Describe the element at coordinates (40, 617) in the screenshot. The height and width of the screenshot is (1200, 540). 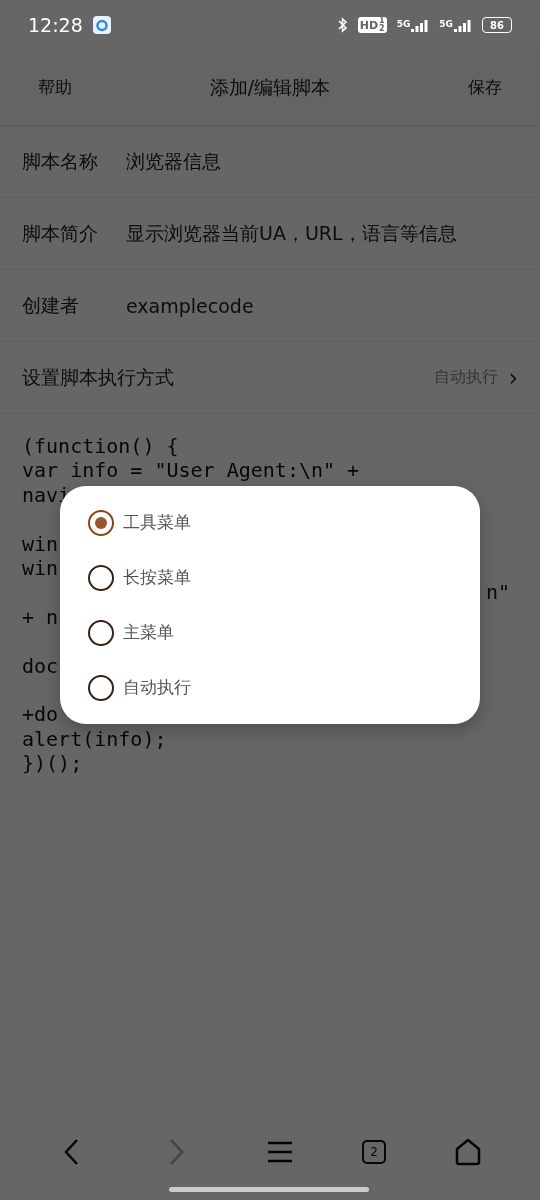
I see `code-line: + n` at that location.